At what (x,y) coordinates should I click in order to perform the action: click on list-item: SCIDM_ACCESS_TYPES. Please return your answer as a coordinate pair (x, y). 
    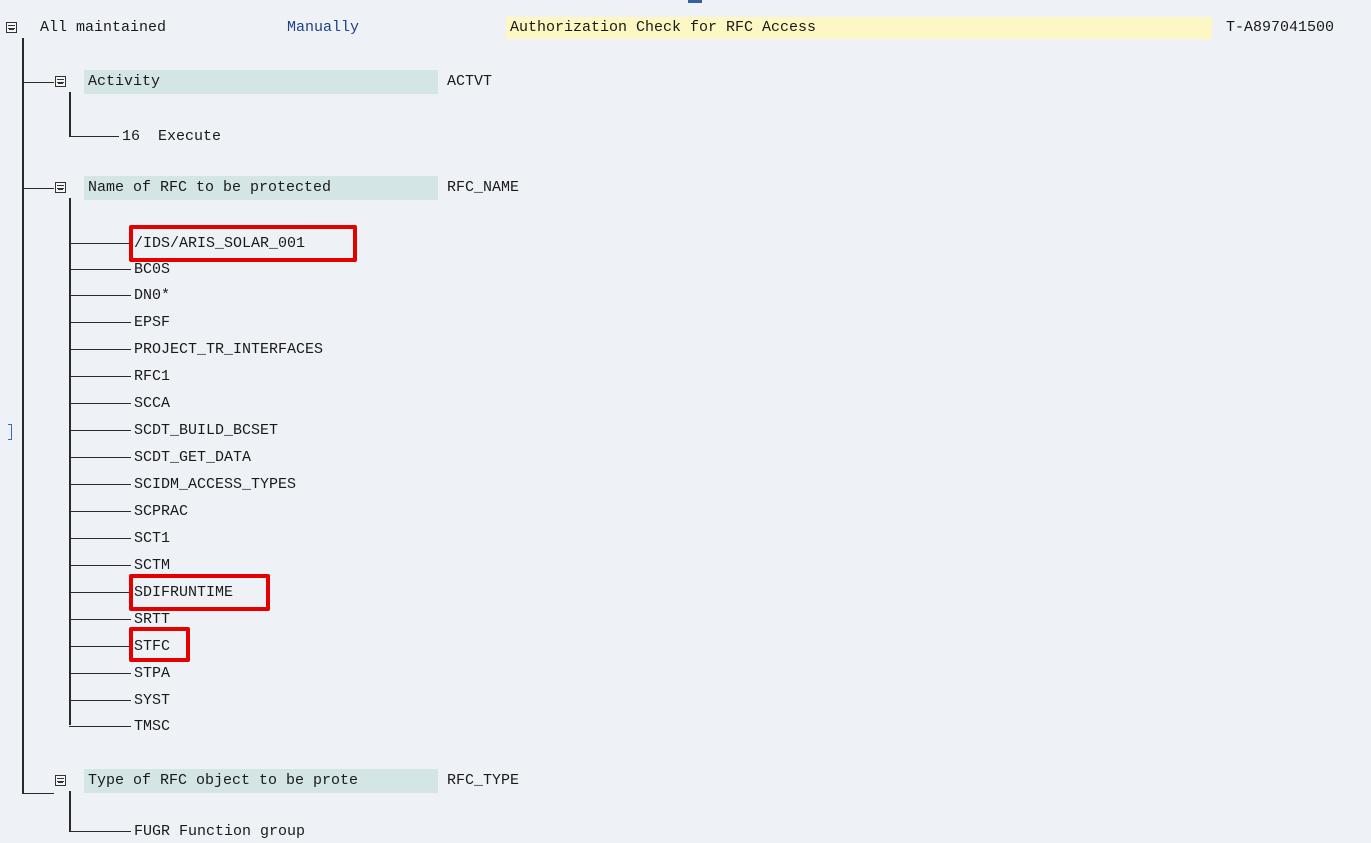
    Looking at the image, I should click on (215, 485).